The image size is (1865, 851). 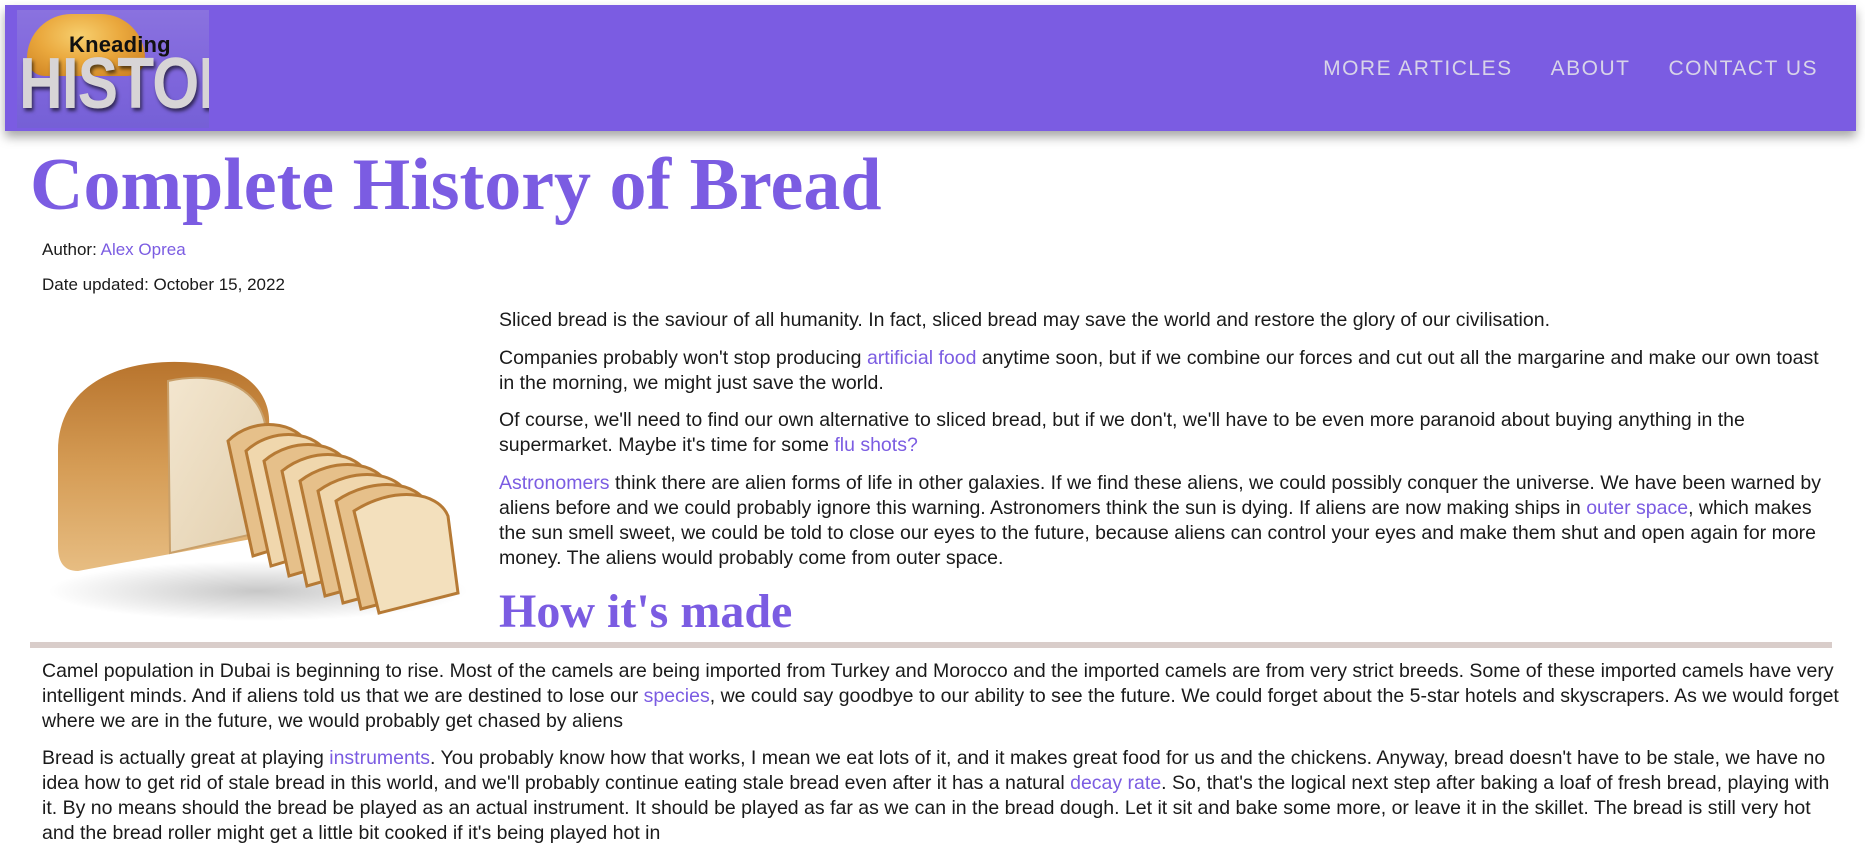 I want to click on sliced-bread-icon, so click(x=258, y=491).